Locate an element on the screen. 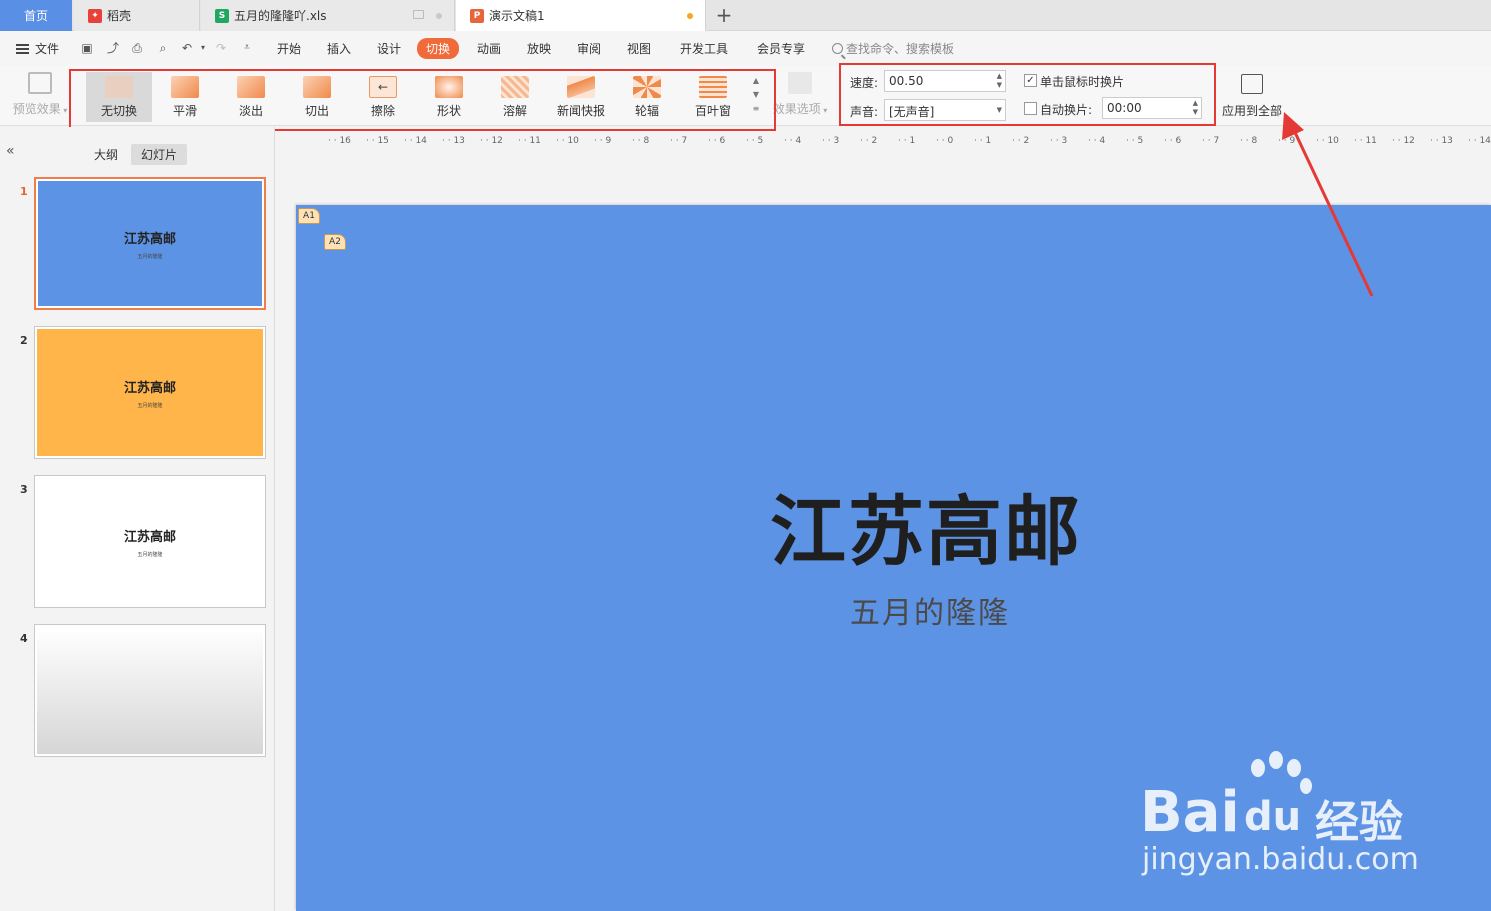 This screenshot has width=1491, height=911. file-label: 文件 is located at coordinates (47, 49).